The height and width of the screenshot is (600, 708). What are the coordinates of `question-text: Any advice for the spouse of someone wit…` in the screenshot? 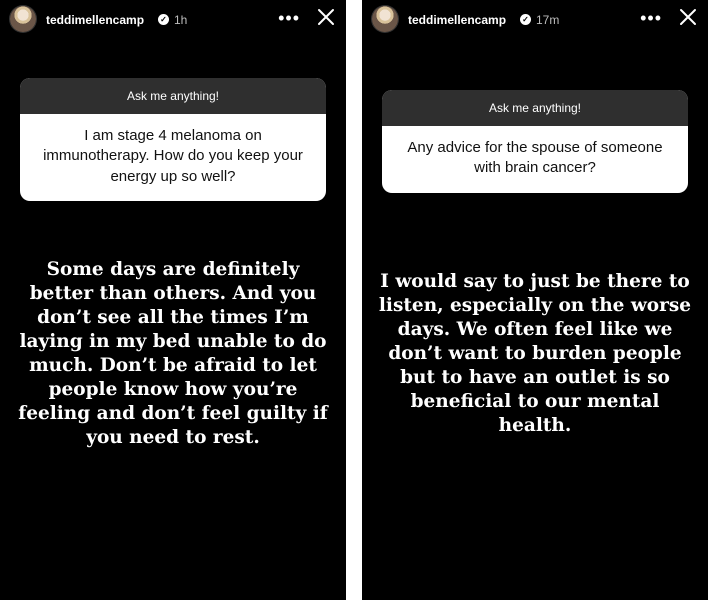 It's located at (535, 158).